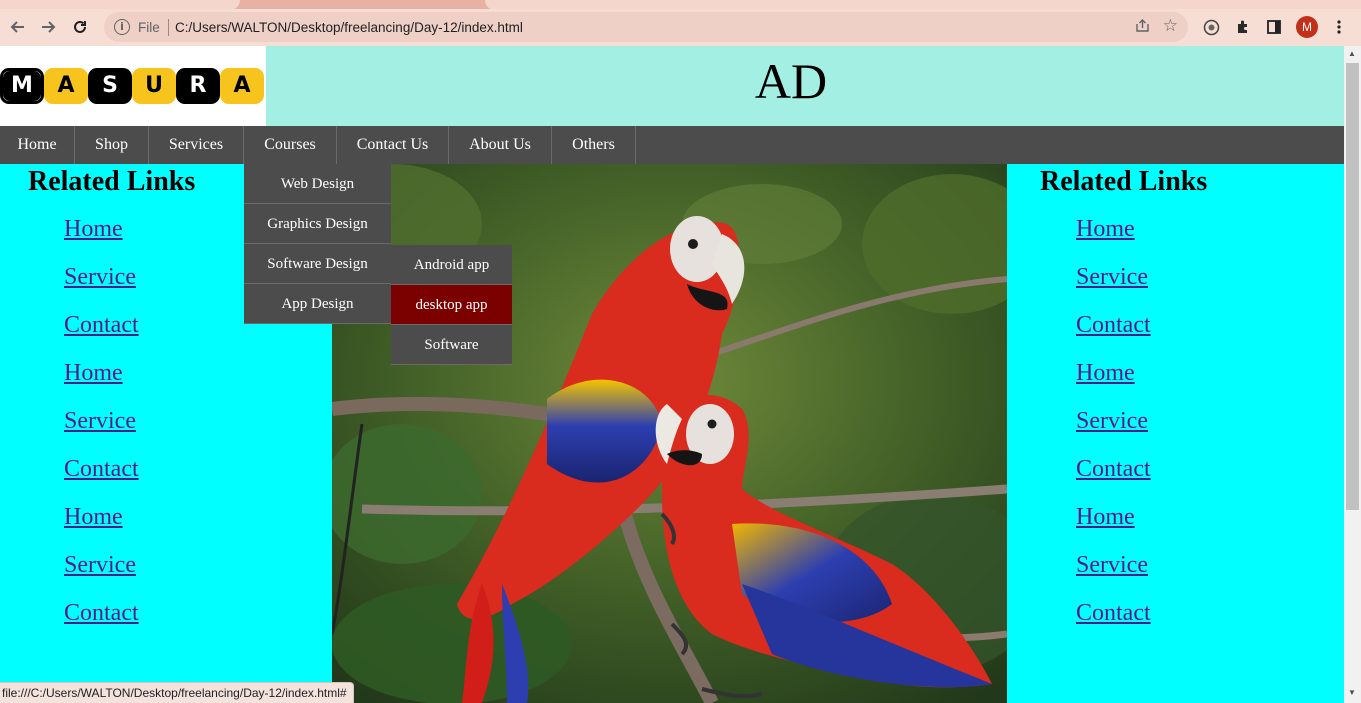  What do you see at coordinates (1142, 27) in the screenshot?
I see `share-icon` at bounding box center [1142, 27].